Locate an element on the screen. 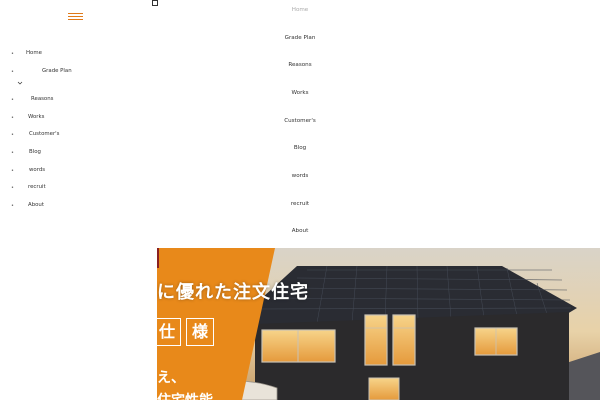 Image resolution: width=600 pixels, height=400 pixels. nav-item-home: Home is located at coordinates (300, 10).